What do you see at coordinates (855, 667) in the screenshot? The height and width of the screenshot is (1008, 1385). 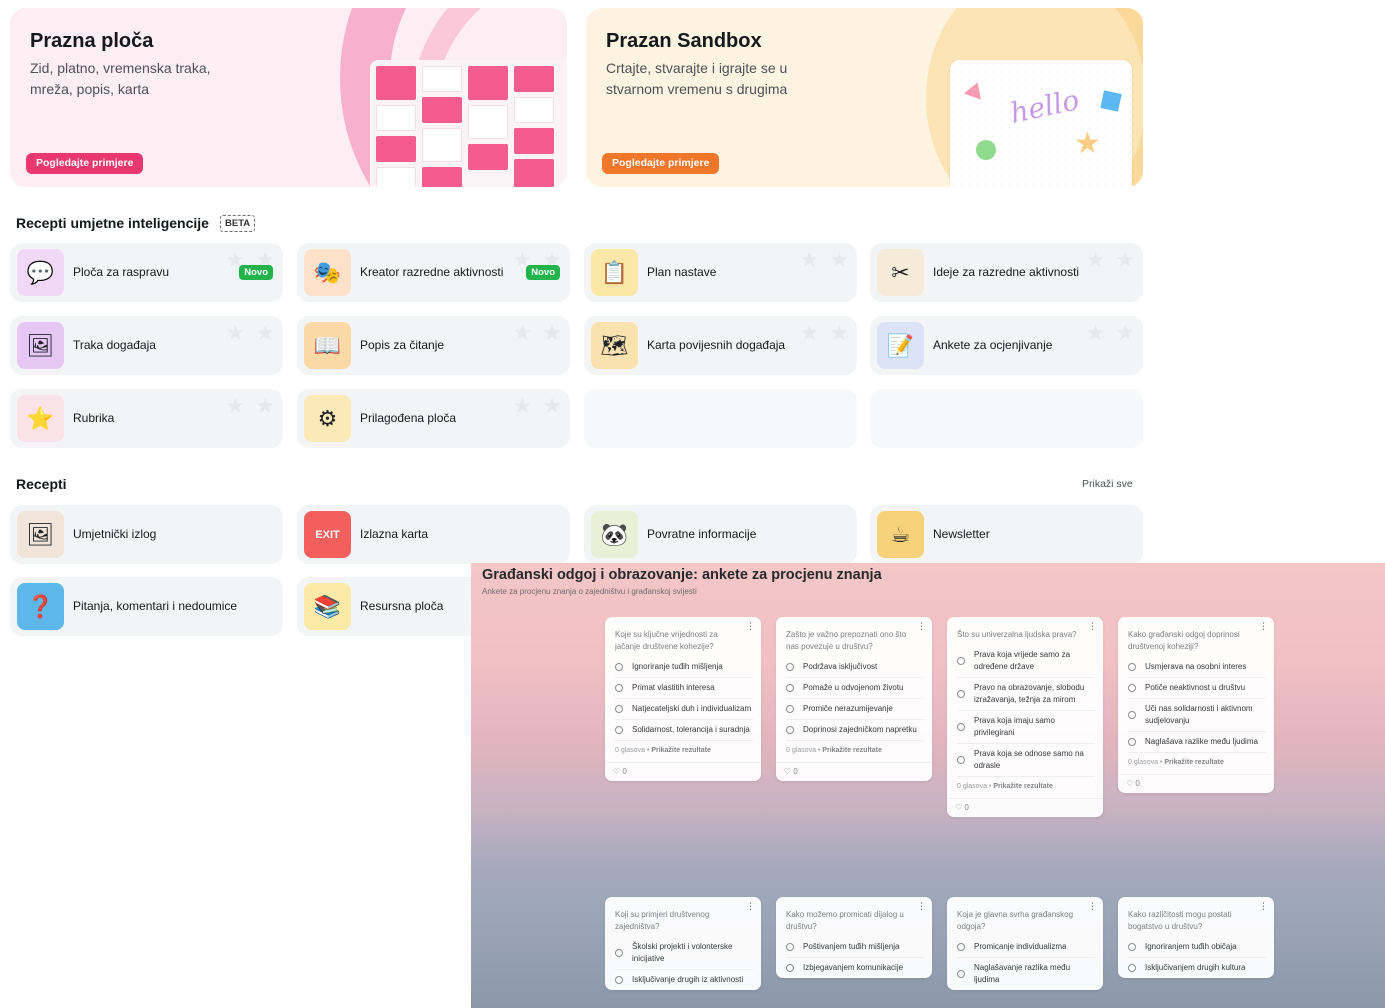 I see `poll-option: Podržava isključivost` at bounding box center [855, 667].